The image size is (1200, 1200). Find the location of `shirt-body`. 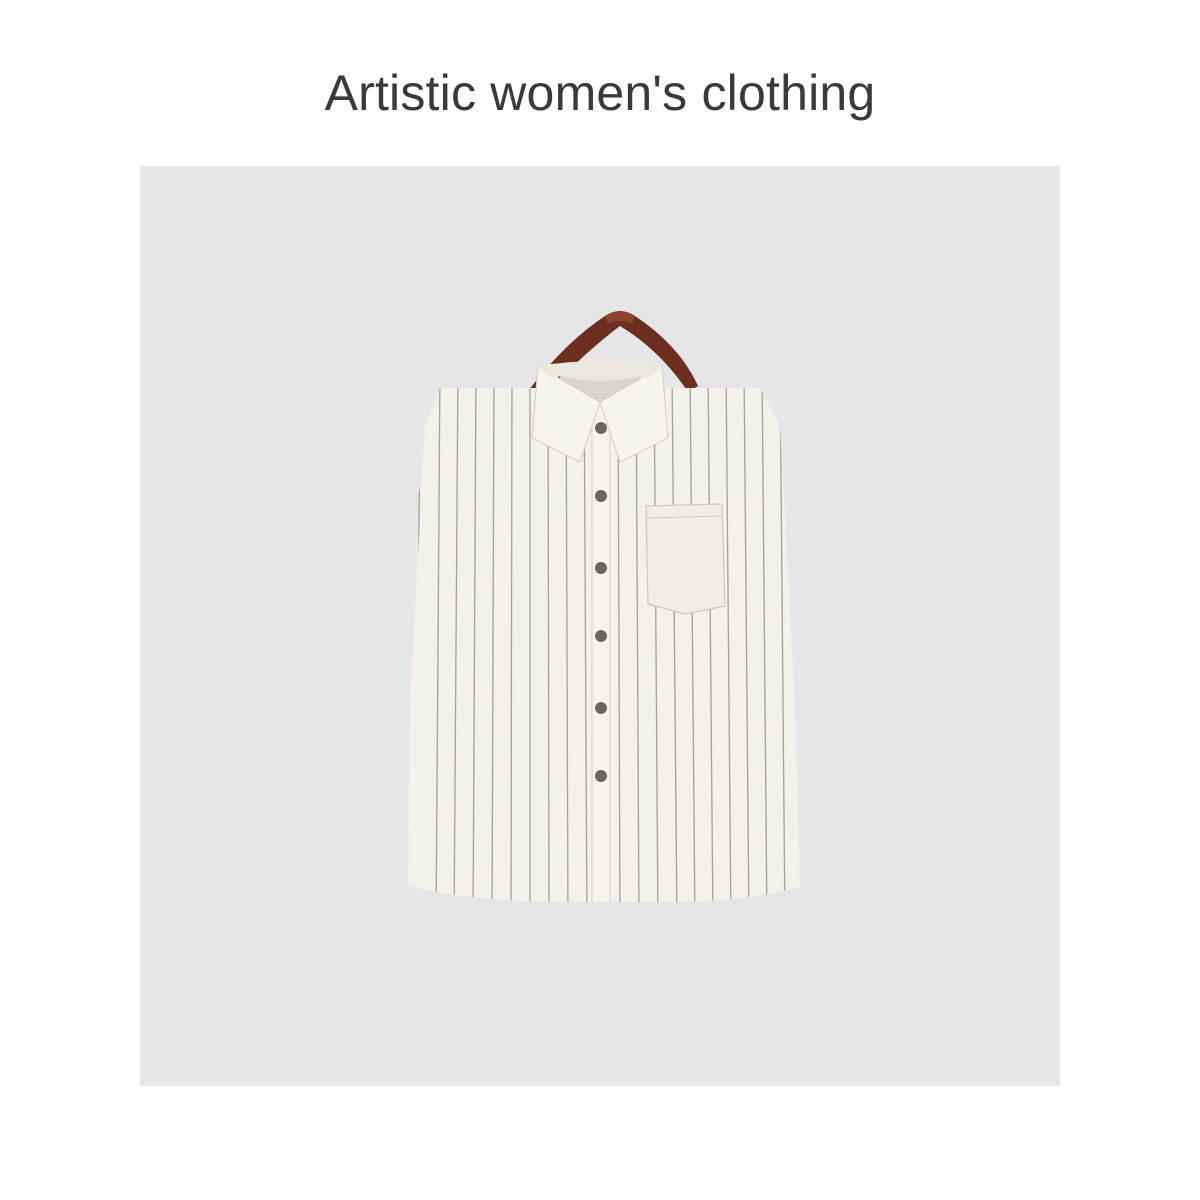

shirt-body is located at coordinates (604, 645).